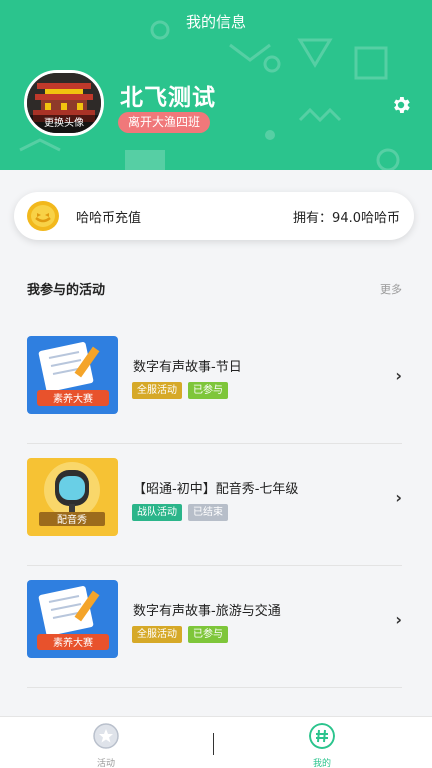 The height and width of the screenshot is (768, 432). Describe the element at coordinates (43, 216) in the screenshot. I see `coin-icon` at that location.